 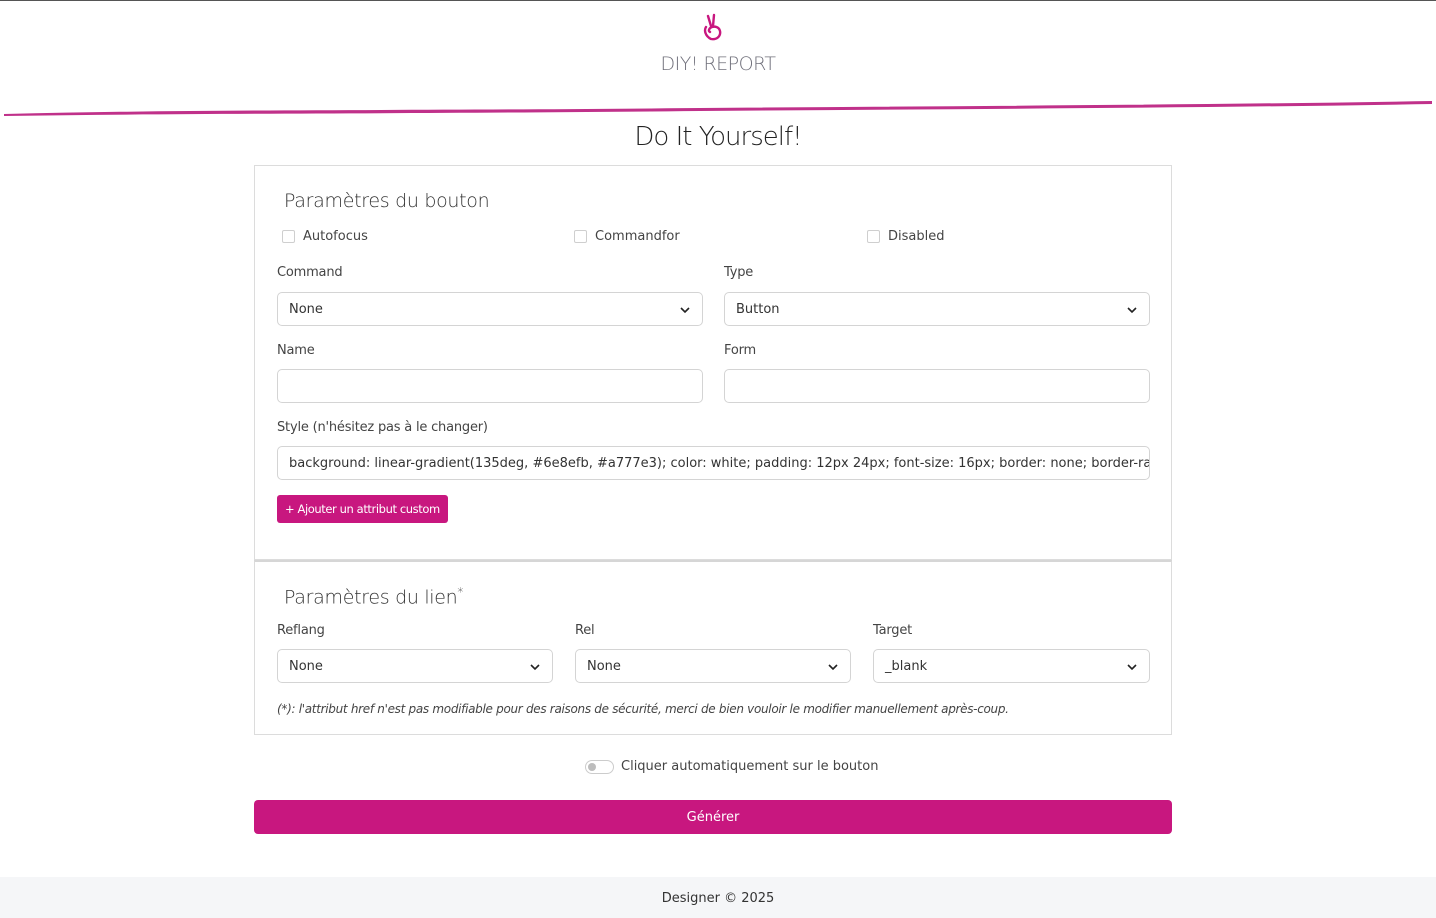 I want to click on checkbox-row: Autofocus Commandfor Disabled, so click(x=713, y=239).